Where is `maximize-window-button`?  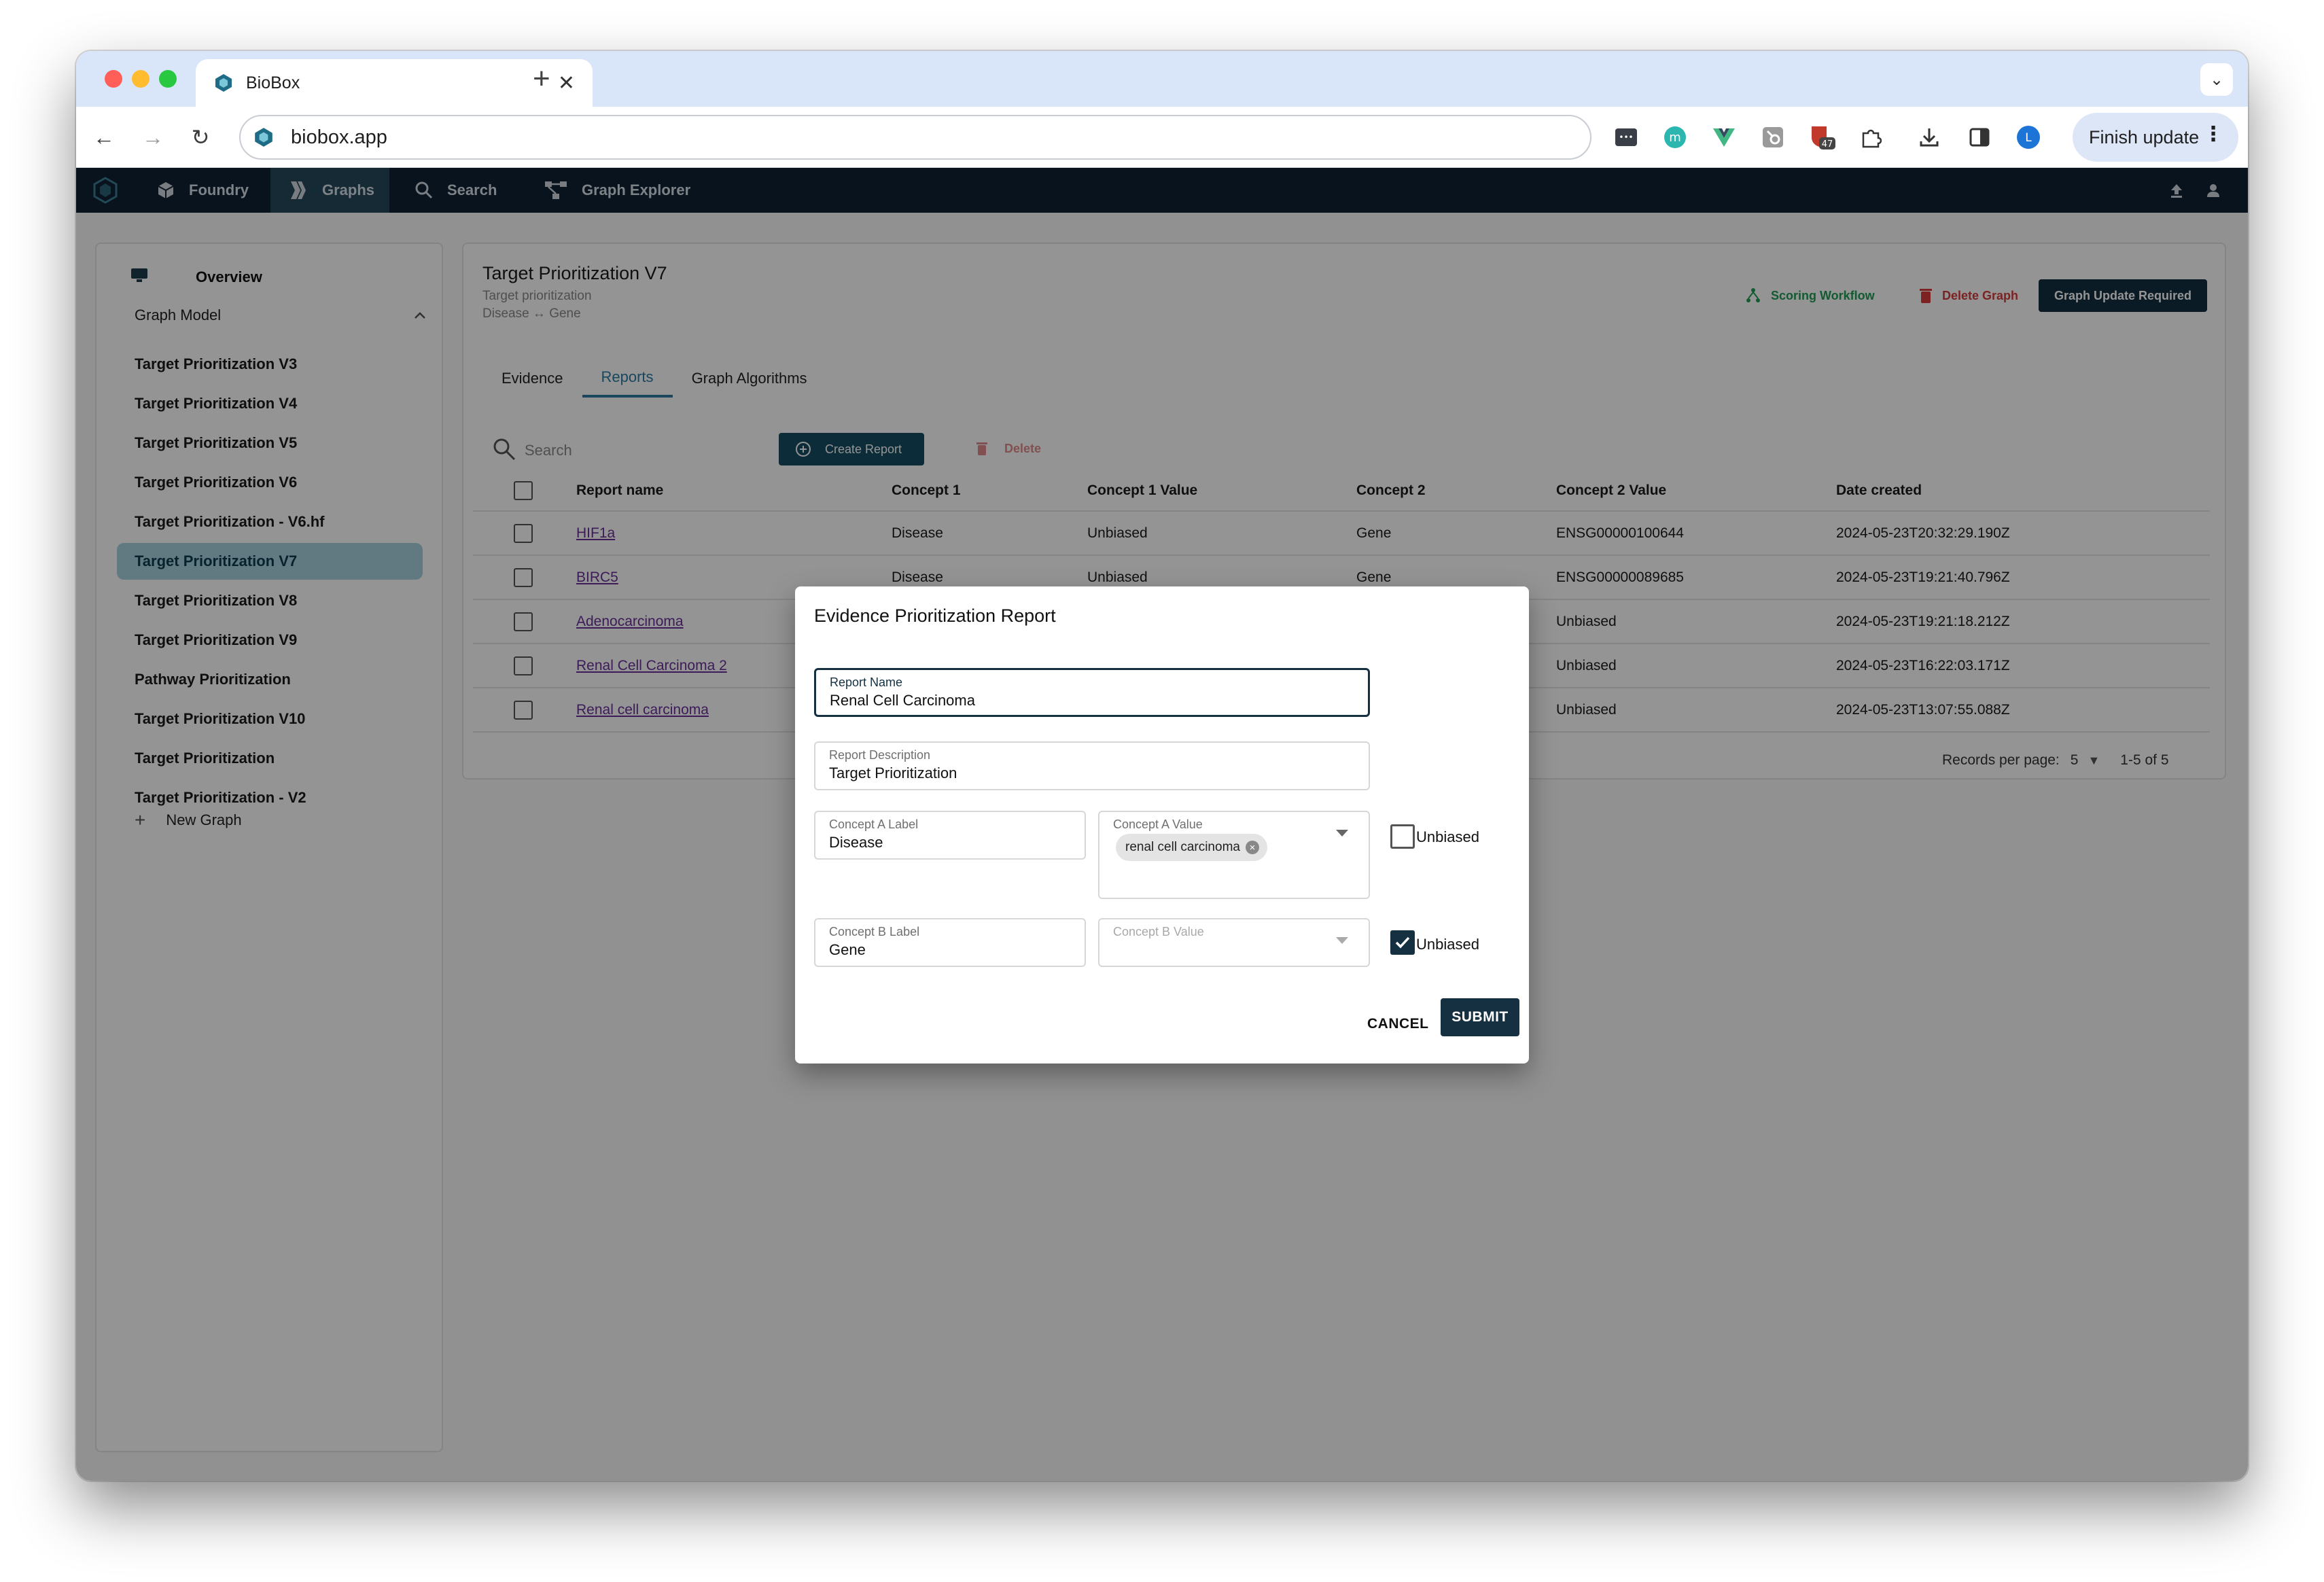
maximize-window-button is located at coordinates (168, 79).